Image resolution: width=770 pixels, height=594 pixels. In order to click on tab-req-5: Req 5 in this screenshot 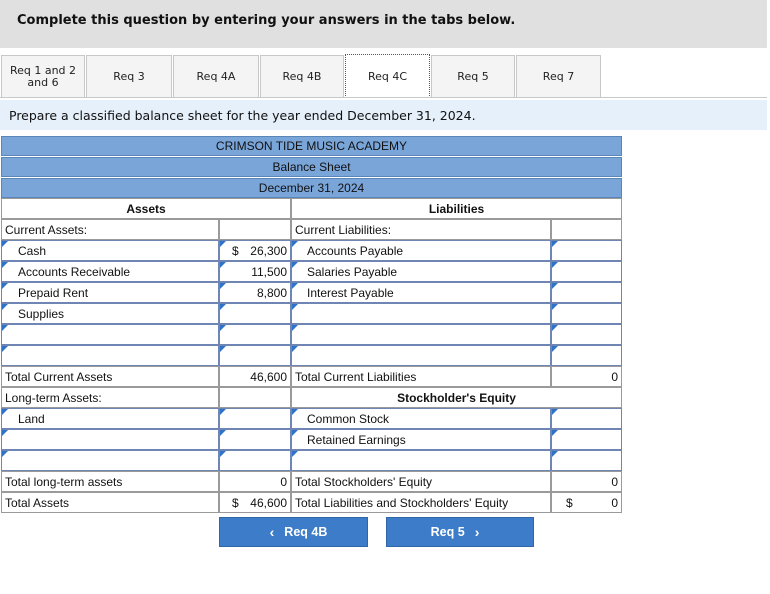, I will do `click(473, 76)`.